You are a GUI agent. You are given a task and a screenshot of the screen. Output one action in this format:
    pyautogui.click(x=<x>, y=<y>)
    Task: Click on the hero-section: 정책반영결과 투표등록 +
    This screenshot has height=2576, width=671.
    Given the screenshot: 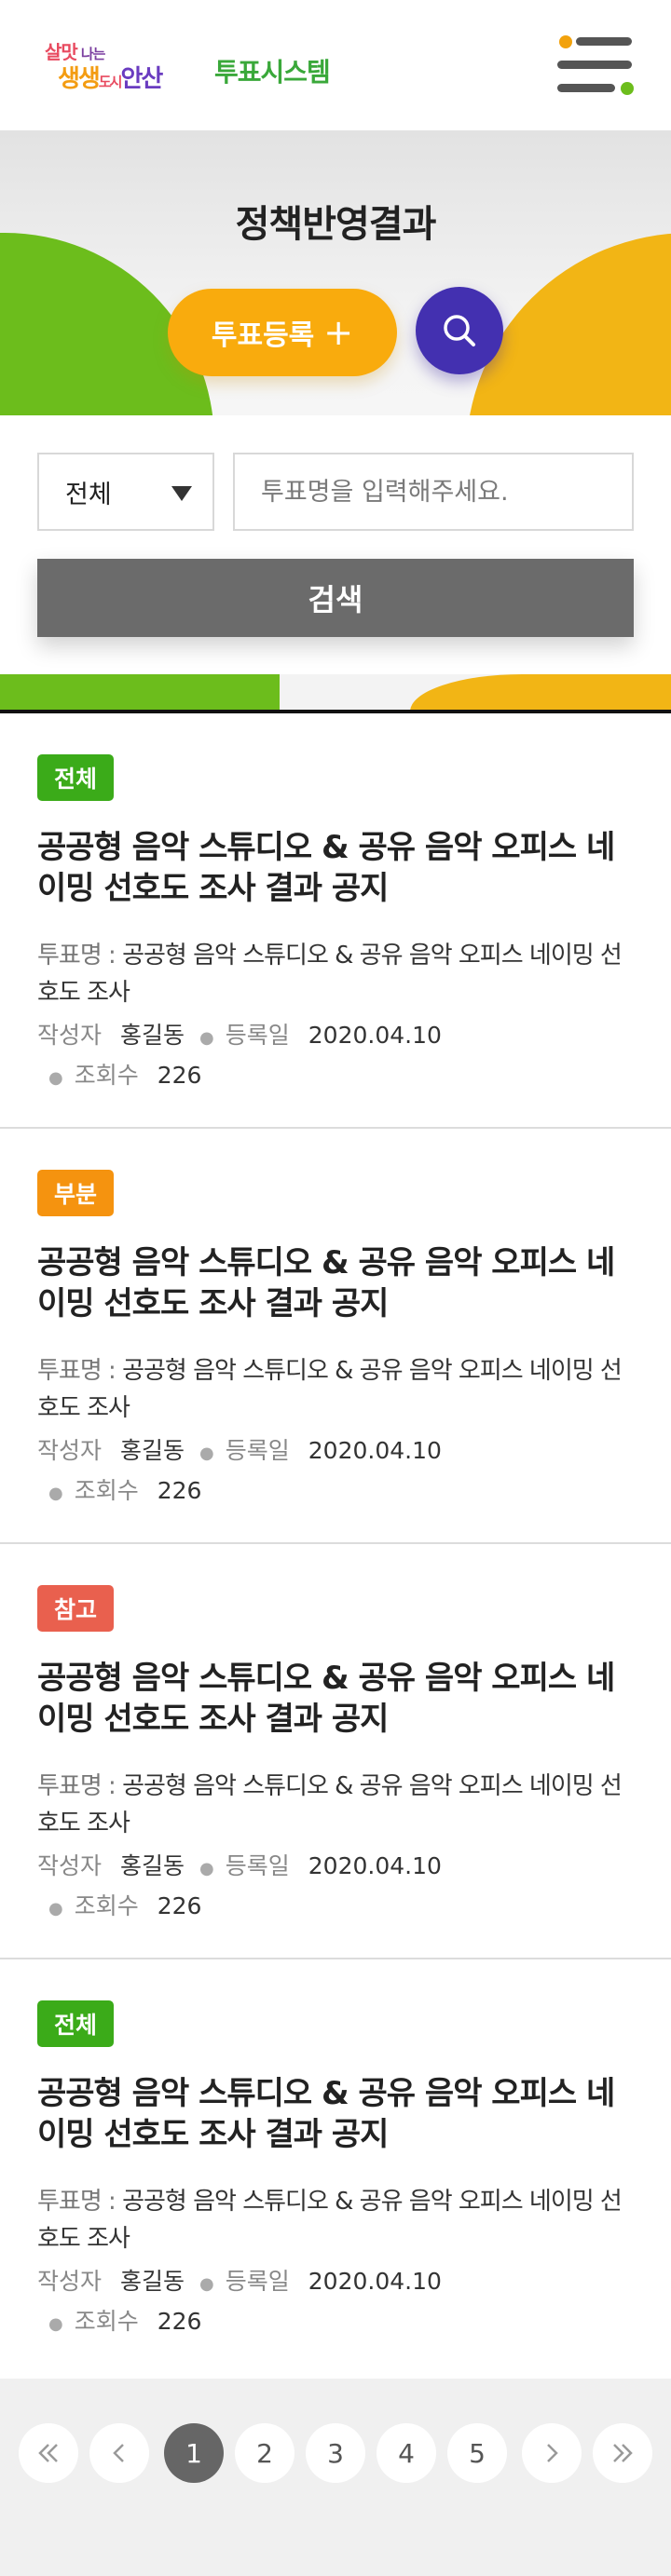 What is the action you would take?
    pyautogui.click(x=335, y=272)
    